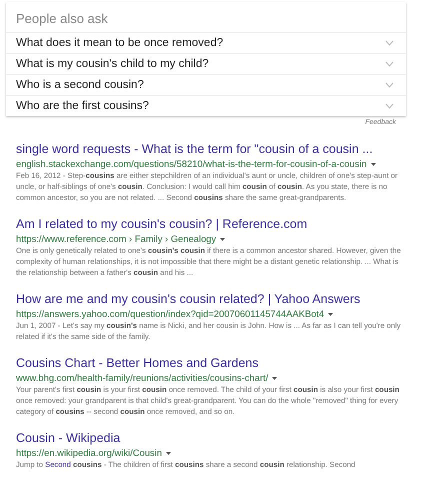 This screenshot has height=480, width=426. What do you see at coordinates (206, 85) in the screenshot?
I see `question-row: Who is a second cousin?` at bounding box center [206, 85].